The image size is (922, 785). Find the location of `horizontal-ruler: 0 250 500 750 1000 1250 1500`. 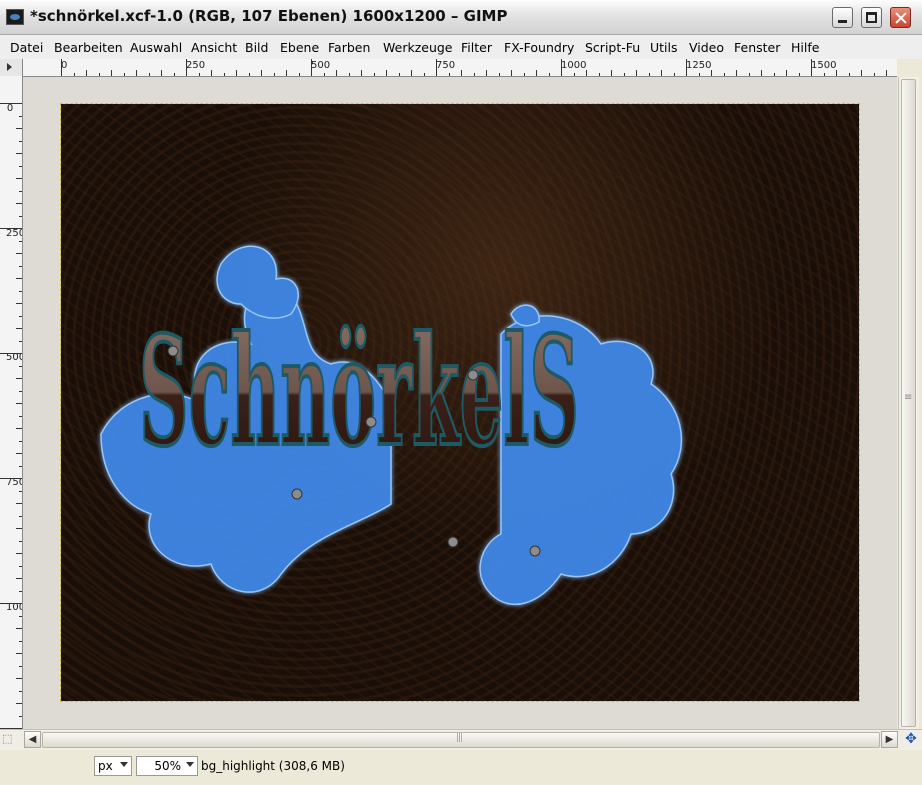

horizontal-ruler: 0 250 500 750 1000 1250 1500 is located at coordinates (460, 68).